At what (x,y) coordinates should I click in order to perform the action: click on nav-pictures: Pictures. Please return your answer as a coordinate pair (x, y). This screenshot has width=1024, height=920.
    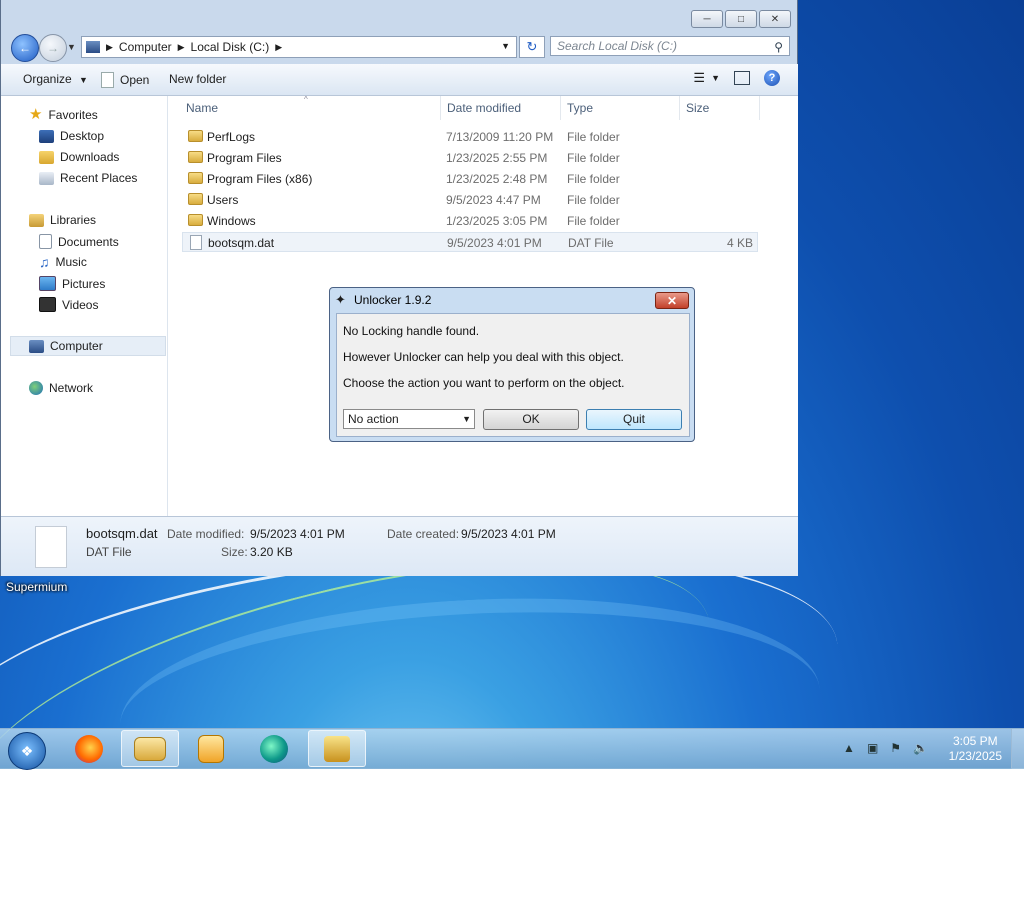
    Looking at the image, I should click on (72, 283).